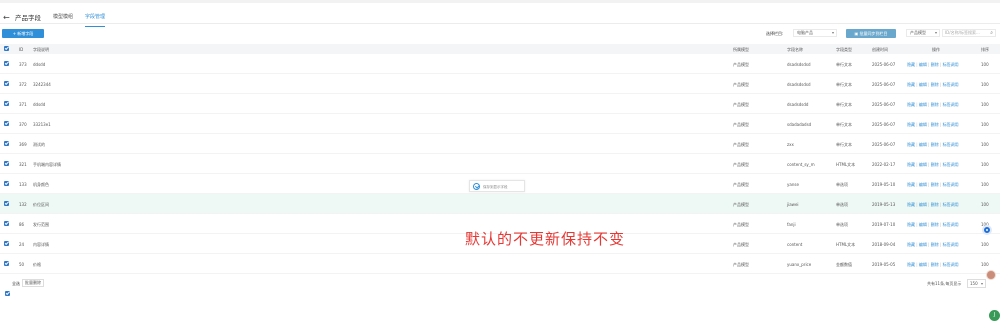 This screenshot has width=1000, height=321. Describe the element at coordinates (871, 33) in the screenshot. I see `batch-sync-button: ▣ 批量同步到栏目` at that location.